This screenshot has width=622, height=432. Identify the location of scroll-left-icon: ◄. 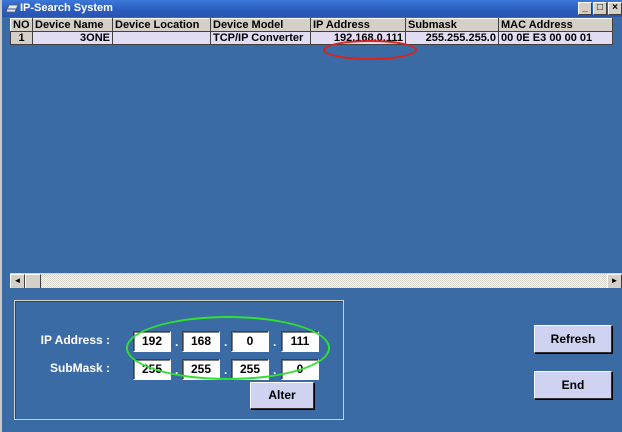
(17, 281).